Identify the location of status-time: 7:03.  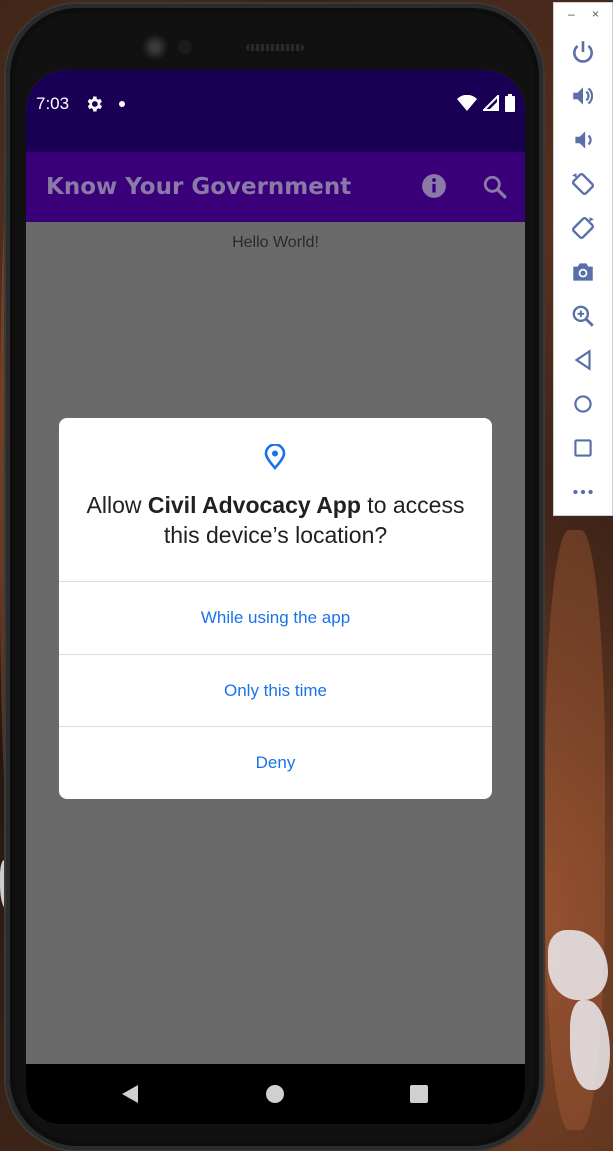
(53, 103).